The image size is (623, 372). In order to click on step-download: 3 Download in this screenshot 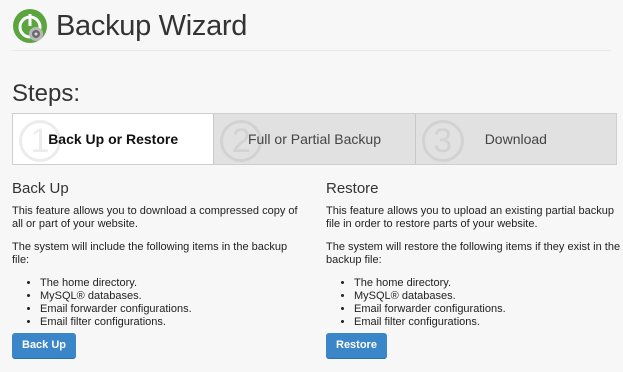, I will do `click(515, 139)`.